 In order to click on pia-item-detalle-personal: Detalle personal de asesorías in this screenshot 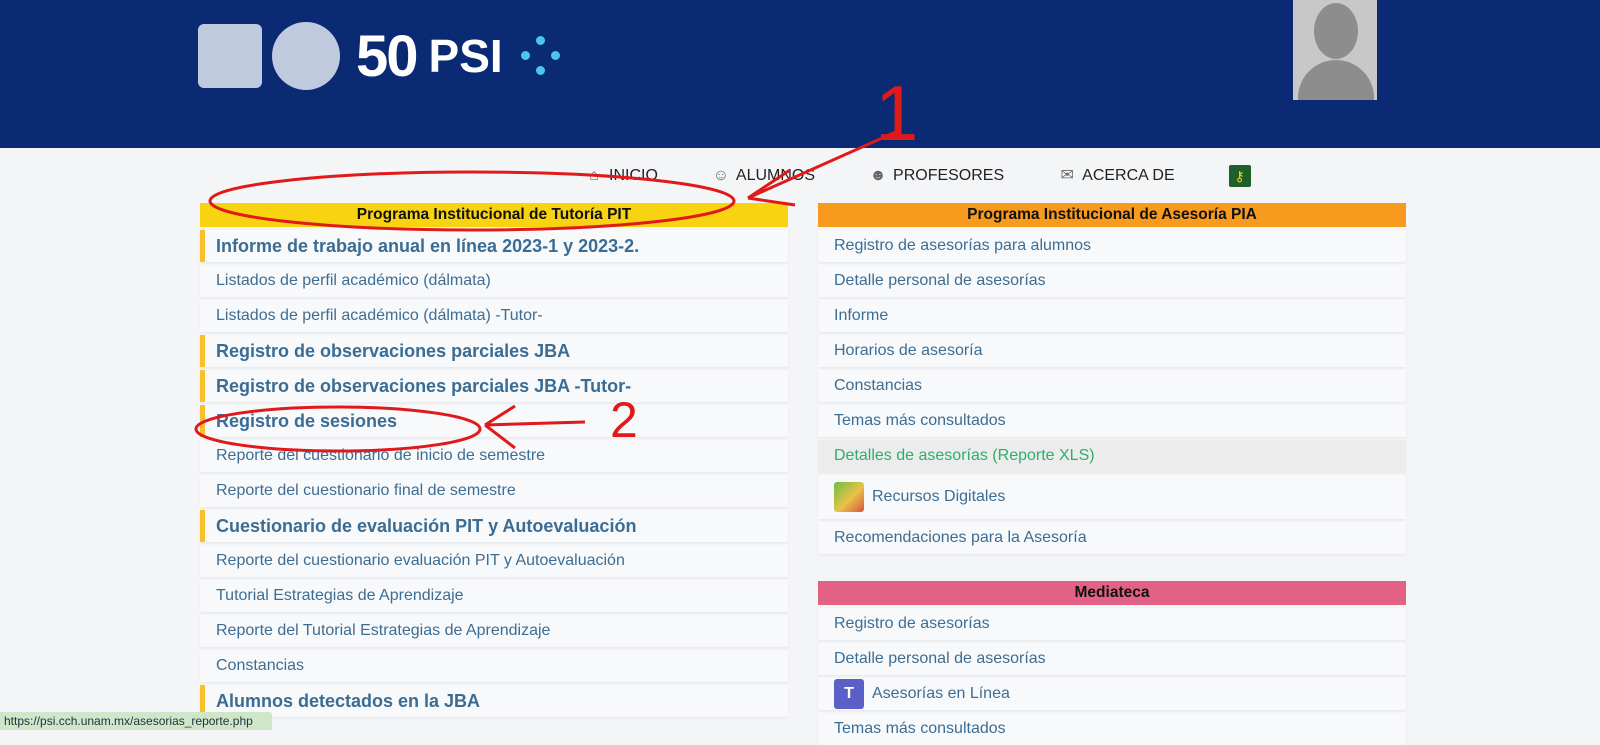, I will do `click(1112, 281)`.